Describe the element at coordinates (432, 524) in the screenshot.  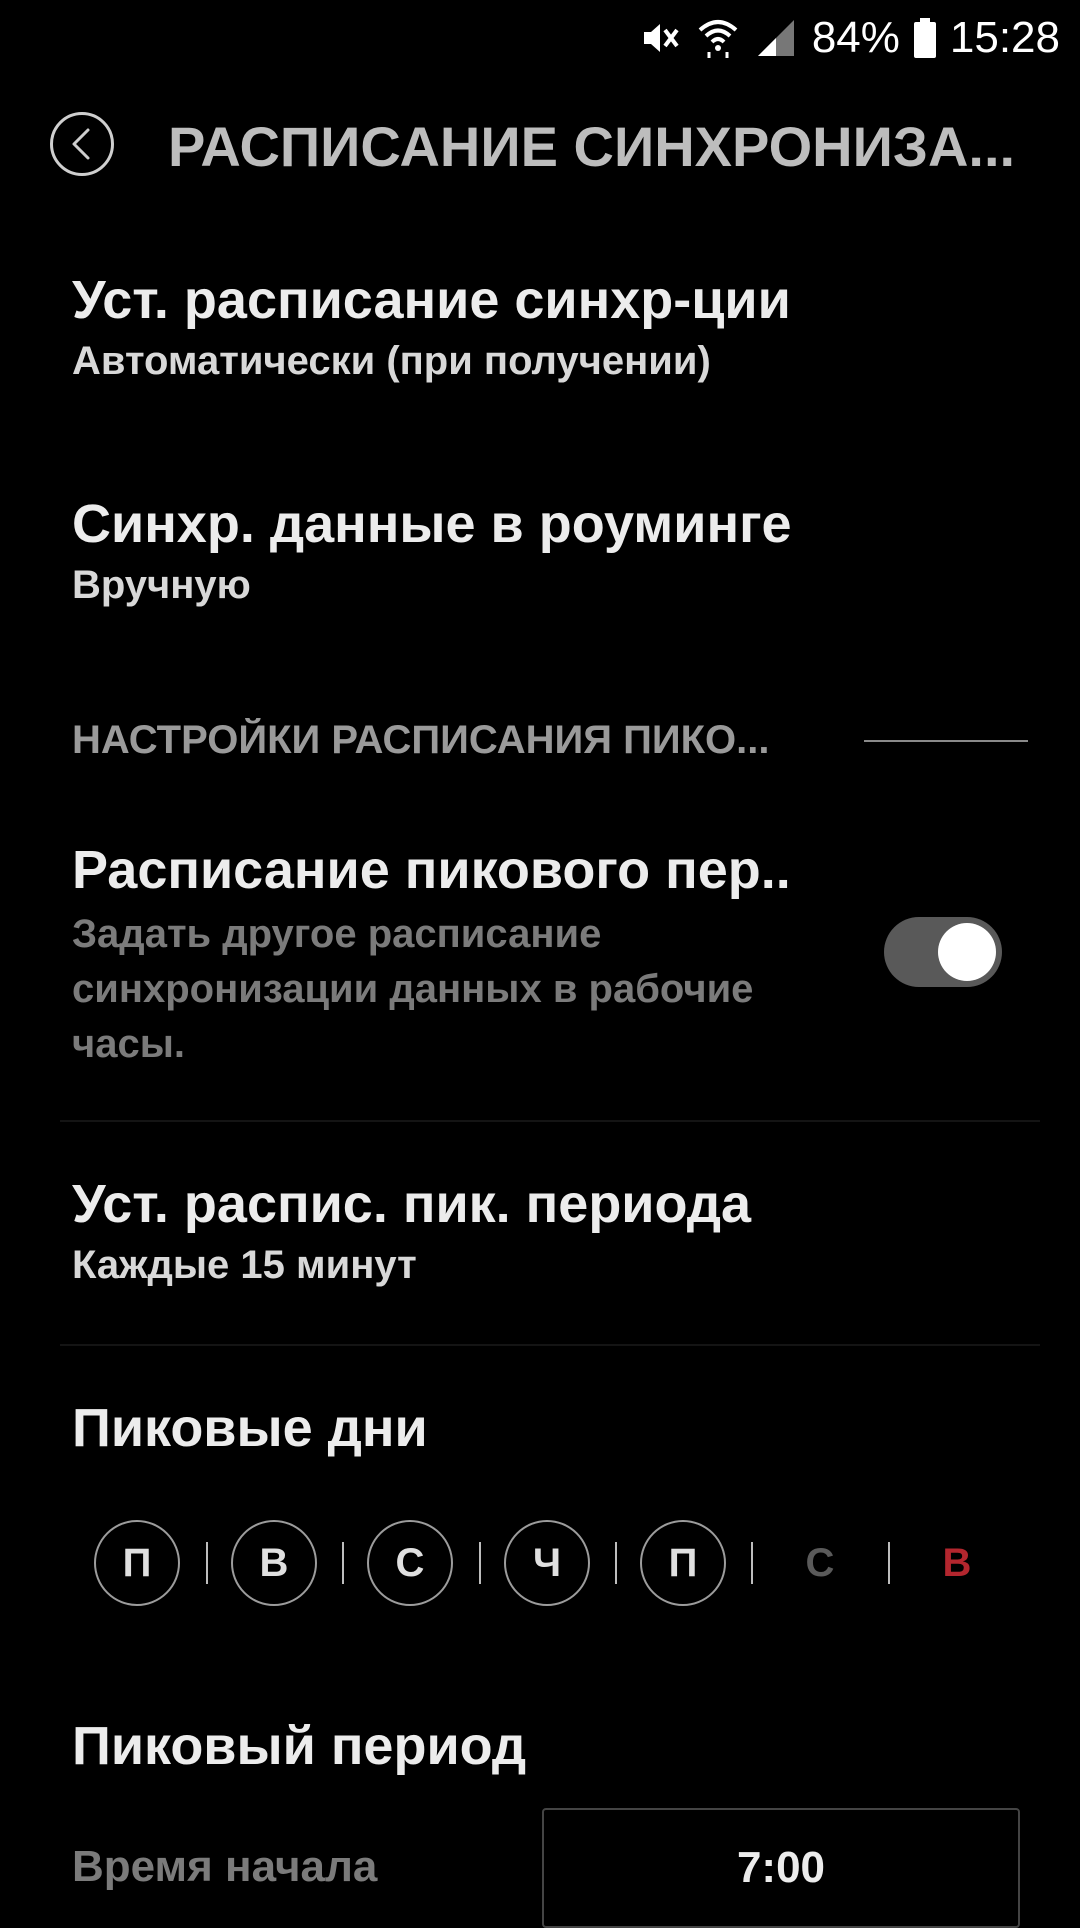
I see `roaming-sync-title: Синхр. данные в роуминге` at that location.